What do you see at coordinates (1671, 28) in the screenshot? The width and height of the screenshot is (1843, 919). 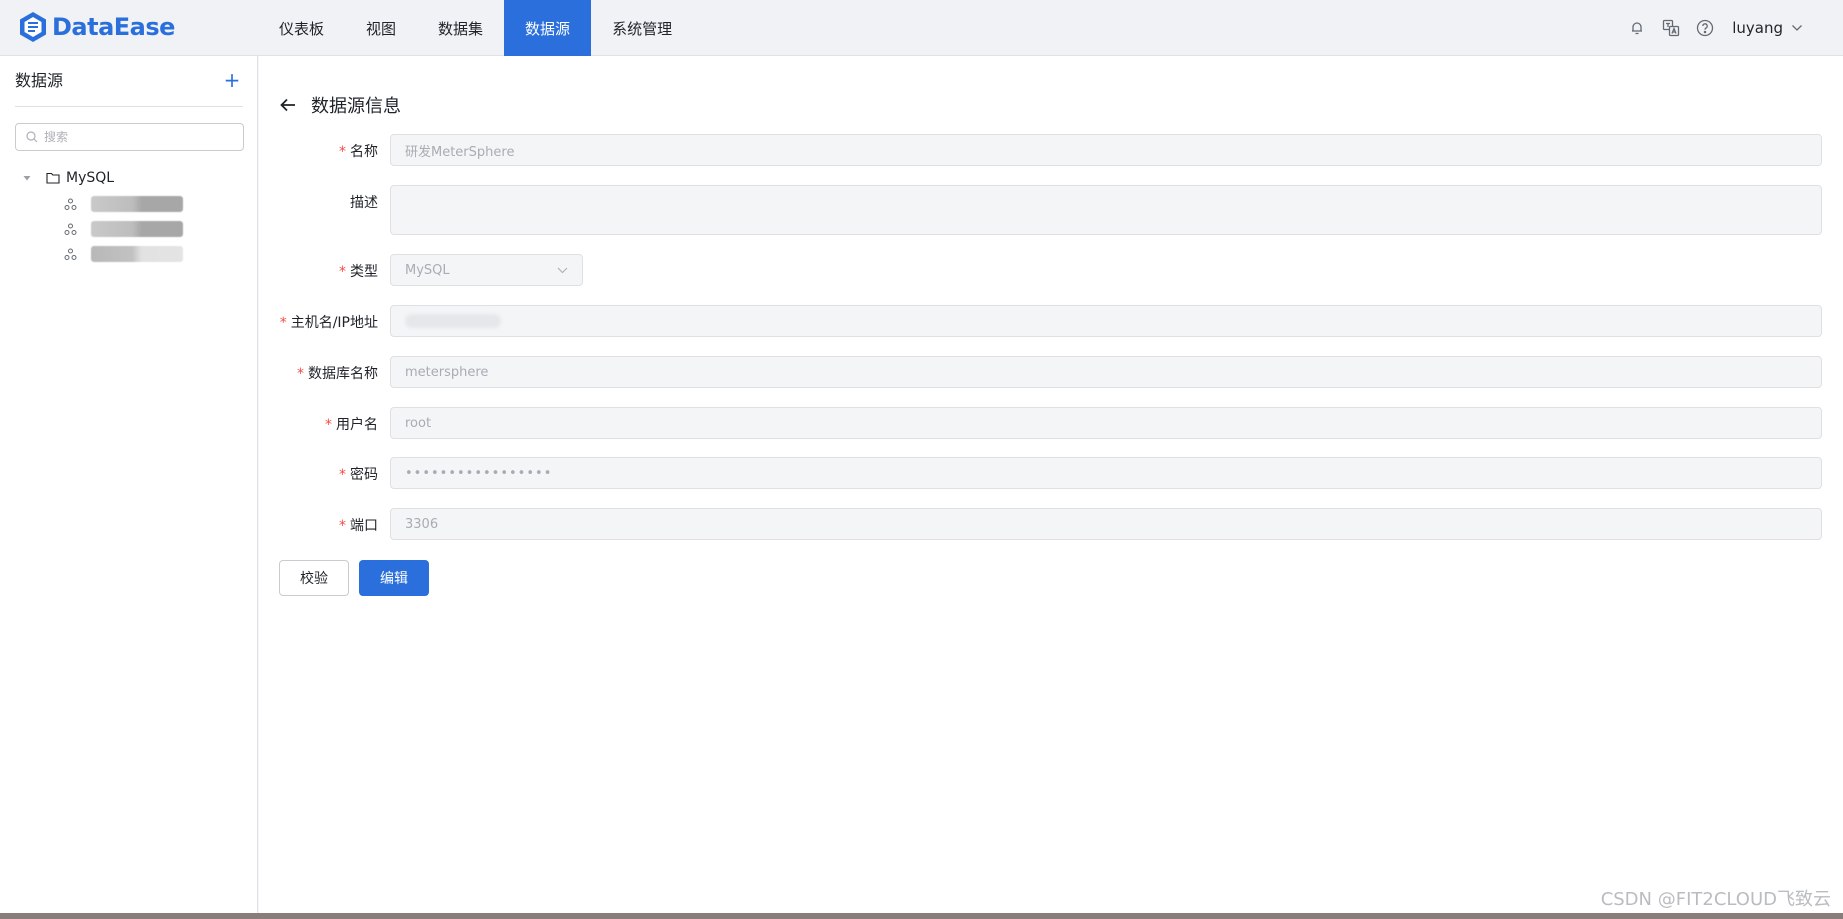 I see `translate-icon` at bounding box center [1671, 28].